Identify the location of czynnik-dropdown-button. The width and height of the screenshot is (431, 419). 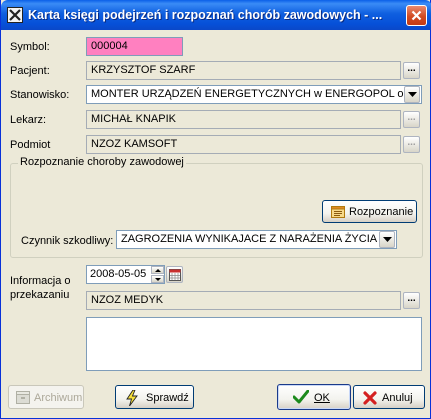
(387, 239).